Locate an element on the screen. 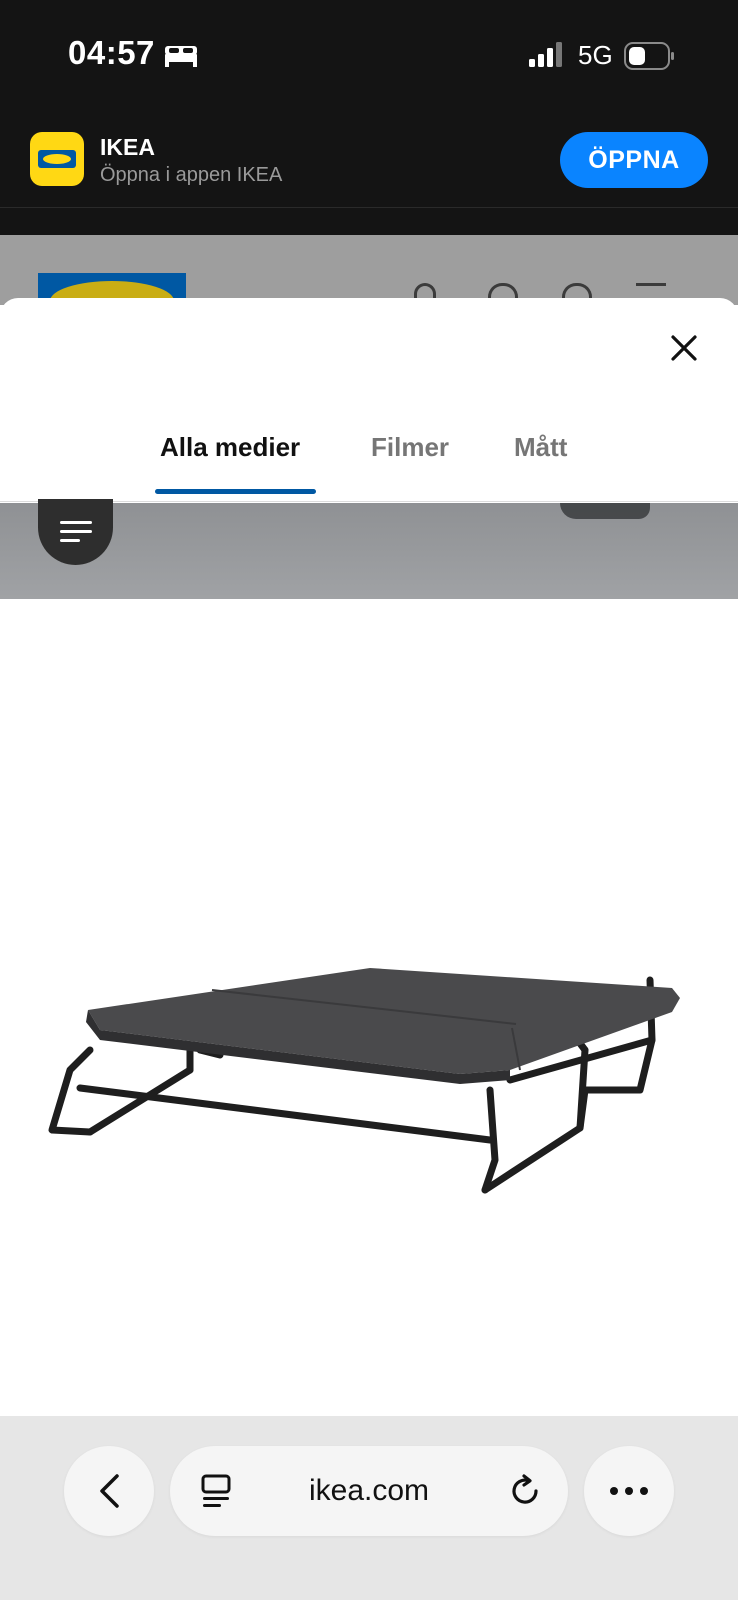 The height and width of the screenshot is (1600, 738). filter-button is located at coordinates (75, 532).